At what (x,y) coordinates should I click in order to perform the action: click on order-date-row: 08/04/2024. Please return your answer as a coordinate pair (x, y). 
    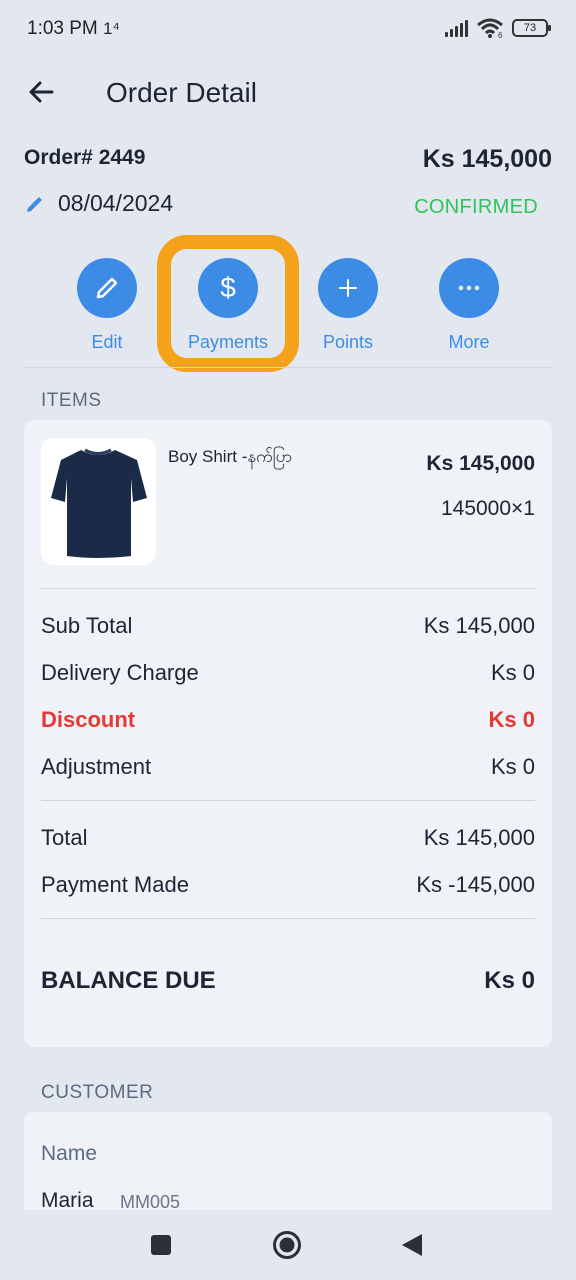
    Looking at the image, I should click on (98, 203).